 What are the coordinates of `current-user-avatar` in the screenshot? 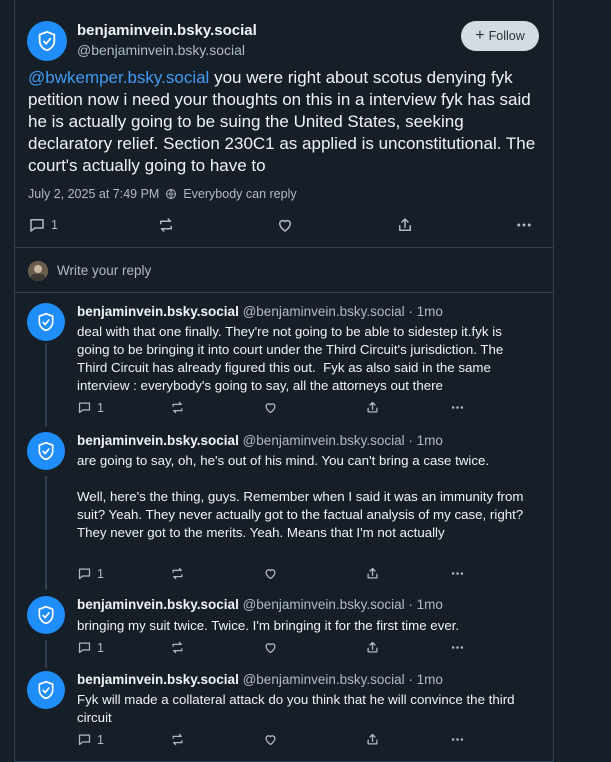 It's located at (38, 271).